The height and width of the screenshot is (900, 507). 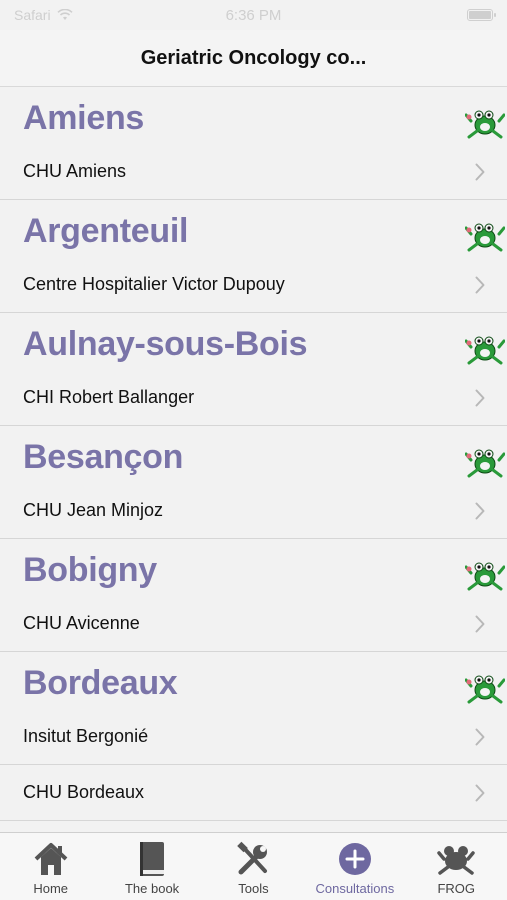 I want to click on list-item: CHU Bordeaux, so click(x=253, y=793).